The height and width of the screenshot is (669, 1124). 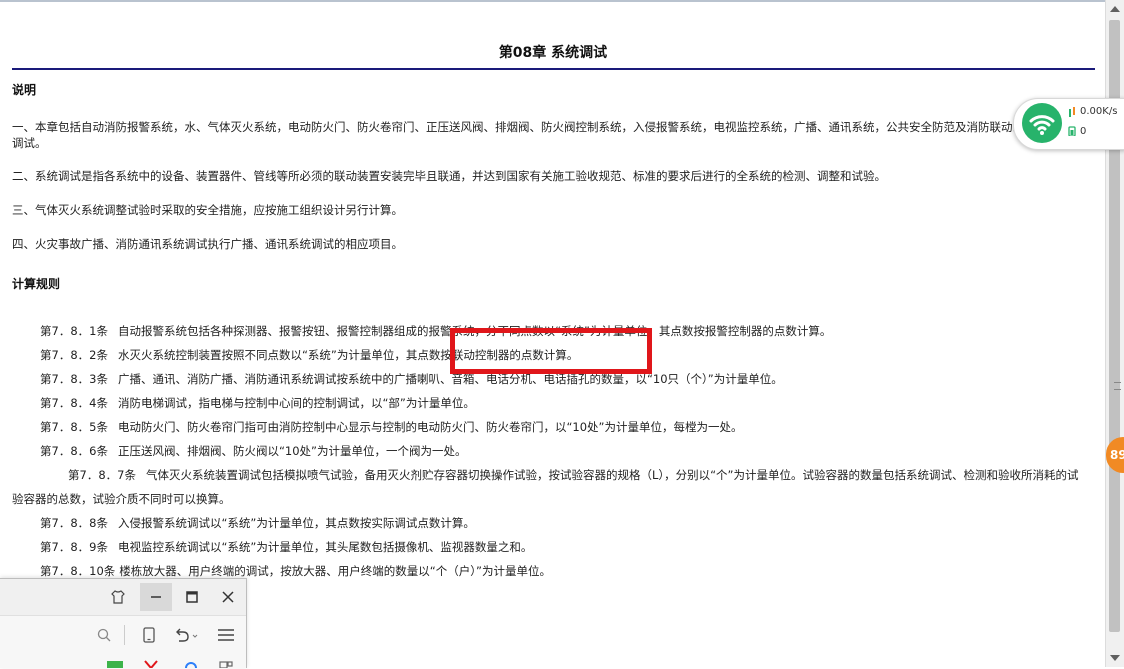 I want to click on mini-window-titlebar, so click(x=123, y=597).